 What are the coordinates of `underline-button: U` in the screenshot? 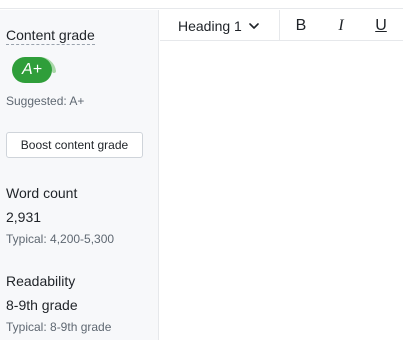 It's located at (381, 25).